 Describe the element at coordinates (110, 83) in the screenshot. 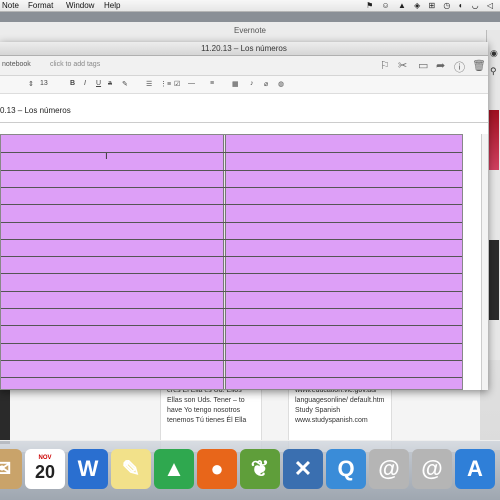

I see `strikethrough-button: a` at that location.